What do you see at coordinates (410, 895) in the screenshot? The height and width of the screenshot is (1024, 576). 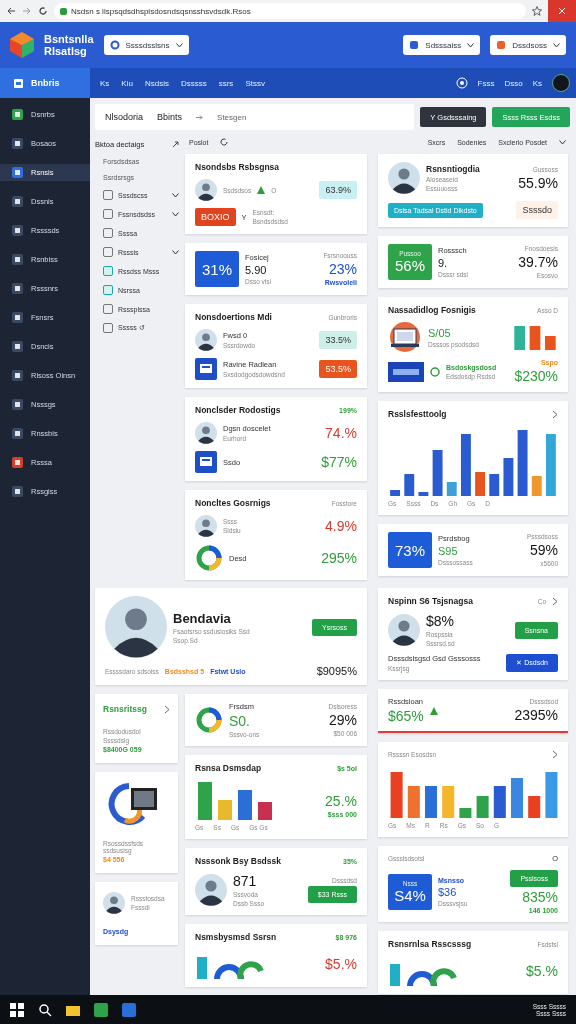 I see `tile-value: S4%` at bounding box center [410, 895].